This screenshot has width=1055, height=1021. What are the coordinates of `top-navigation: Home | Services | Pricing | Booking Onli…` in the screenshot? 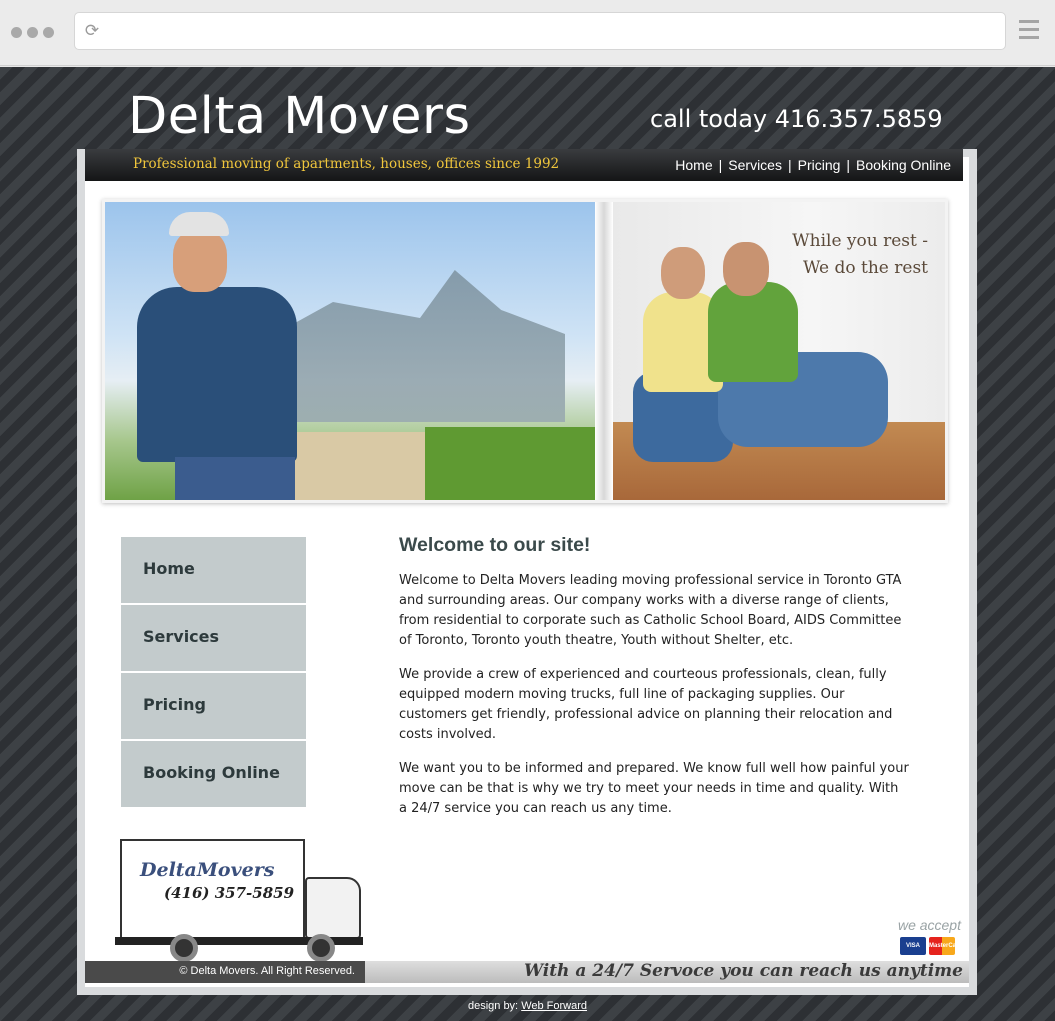 It's located at (813, 165).